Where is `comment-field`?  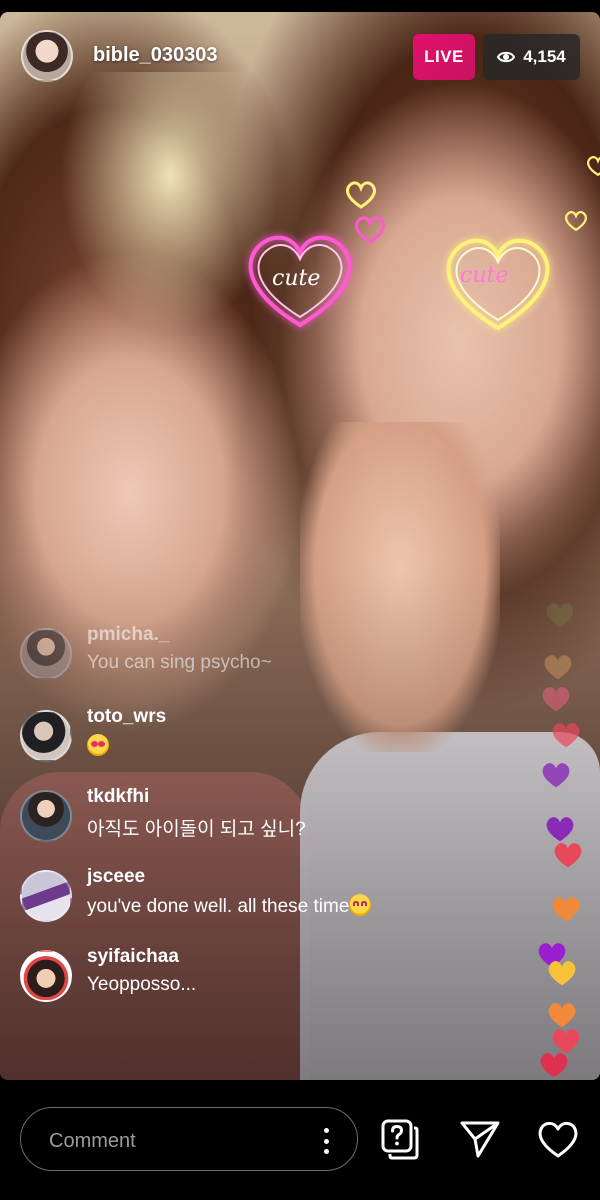 comment-field is located at coordinates (189, 1139).